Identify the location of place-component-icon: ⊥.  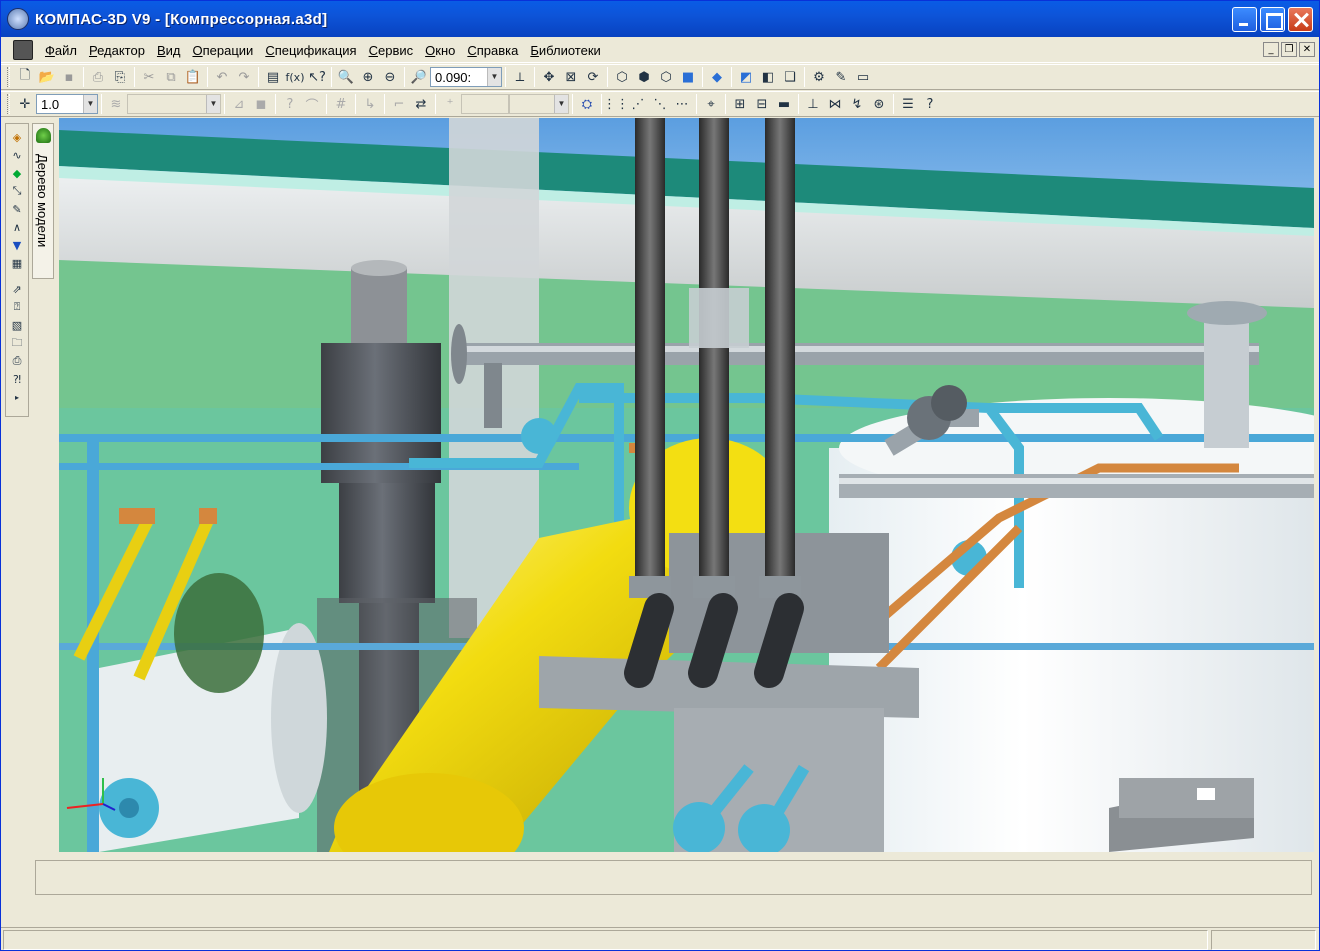
(813, 104).